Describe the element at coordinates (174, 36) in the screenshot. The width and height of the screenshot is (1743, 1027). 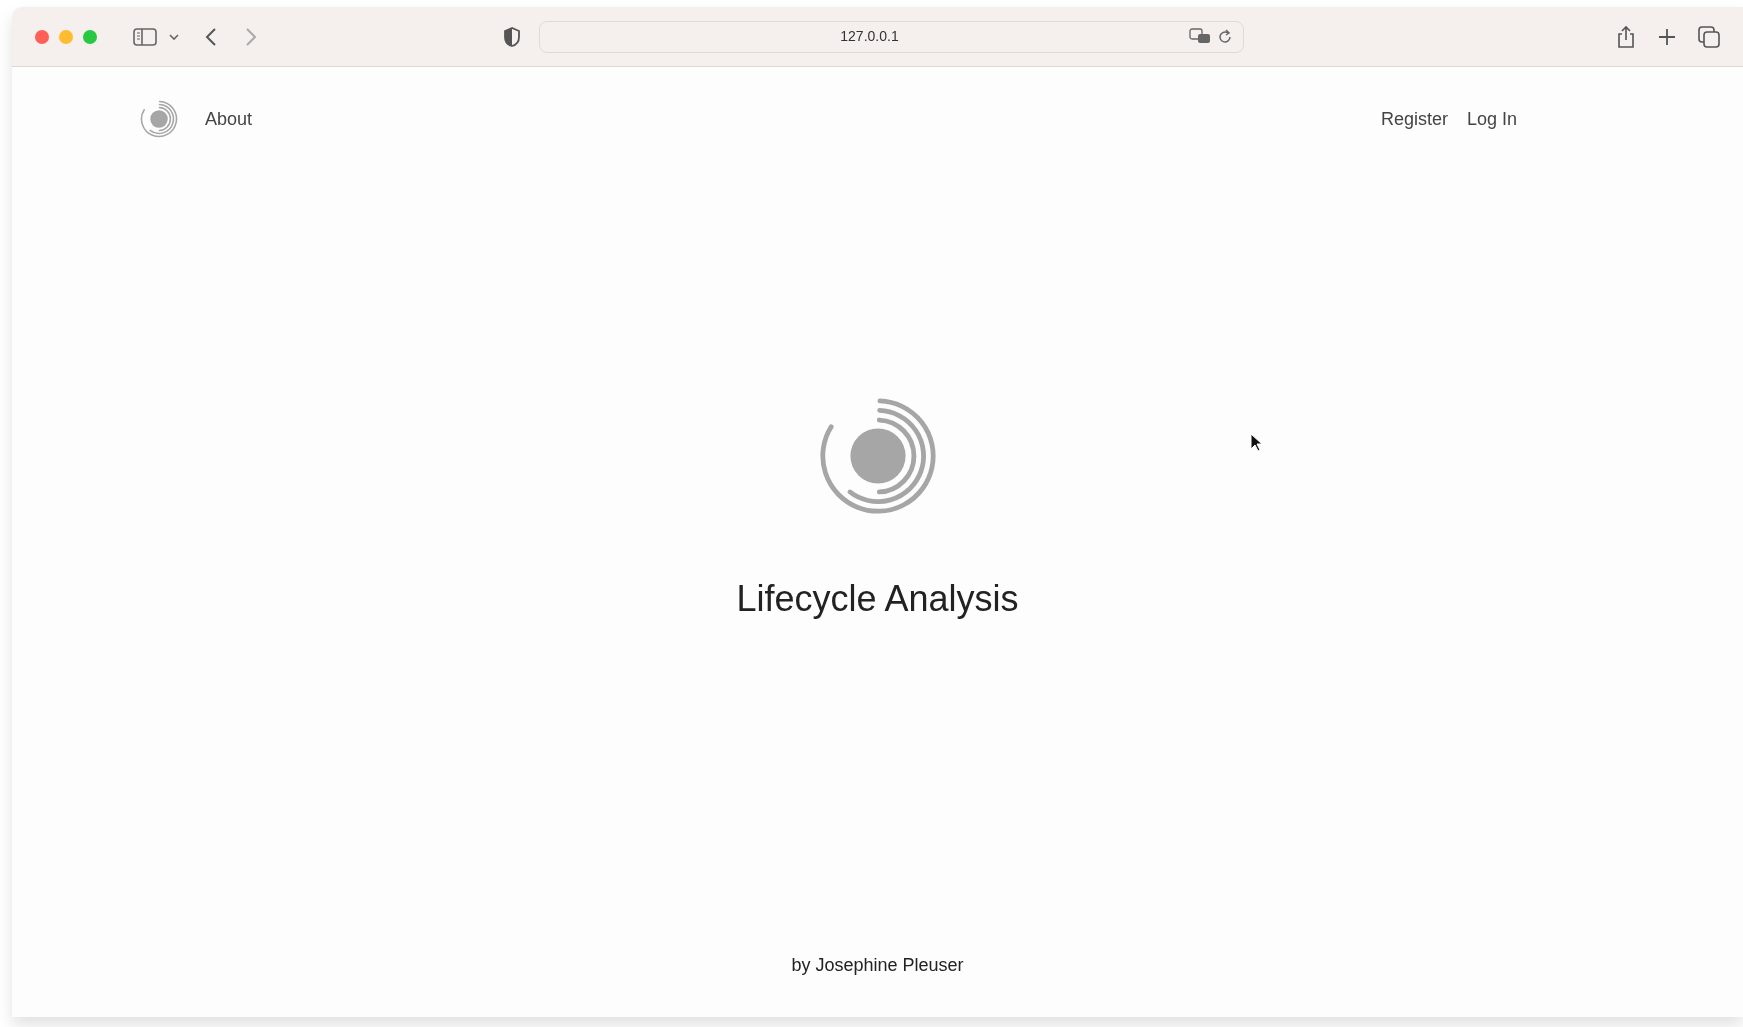
I see `chevron-down-icon` at that location.